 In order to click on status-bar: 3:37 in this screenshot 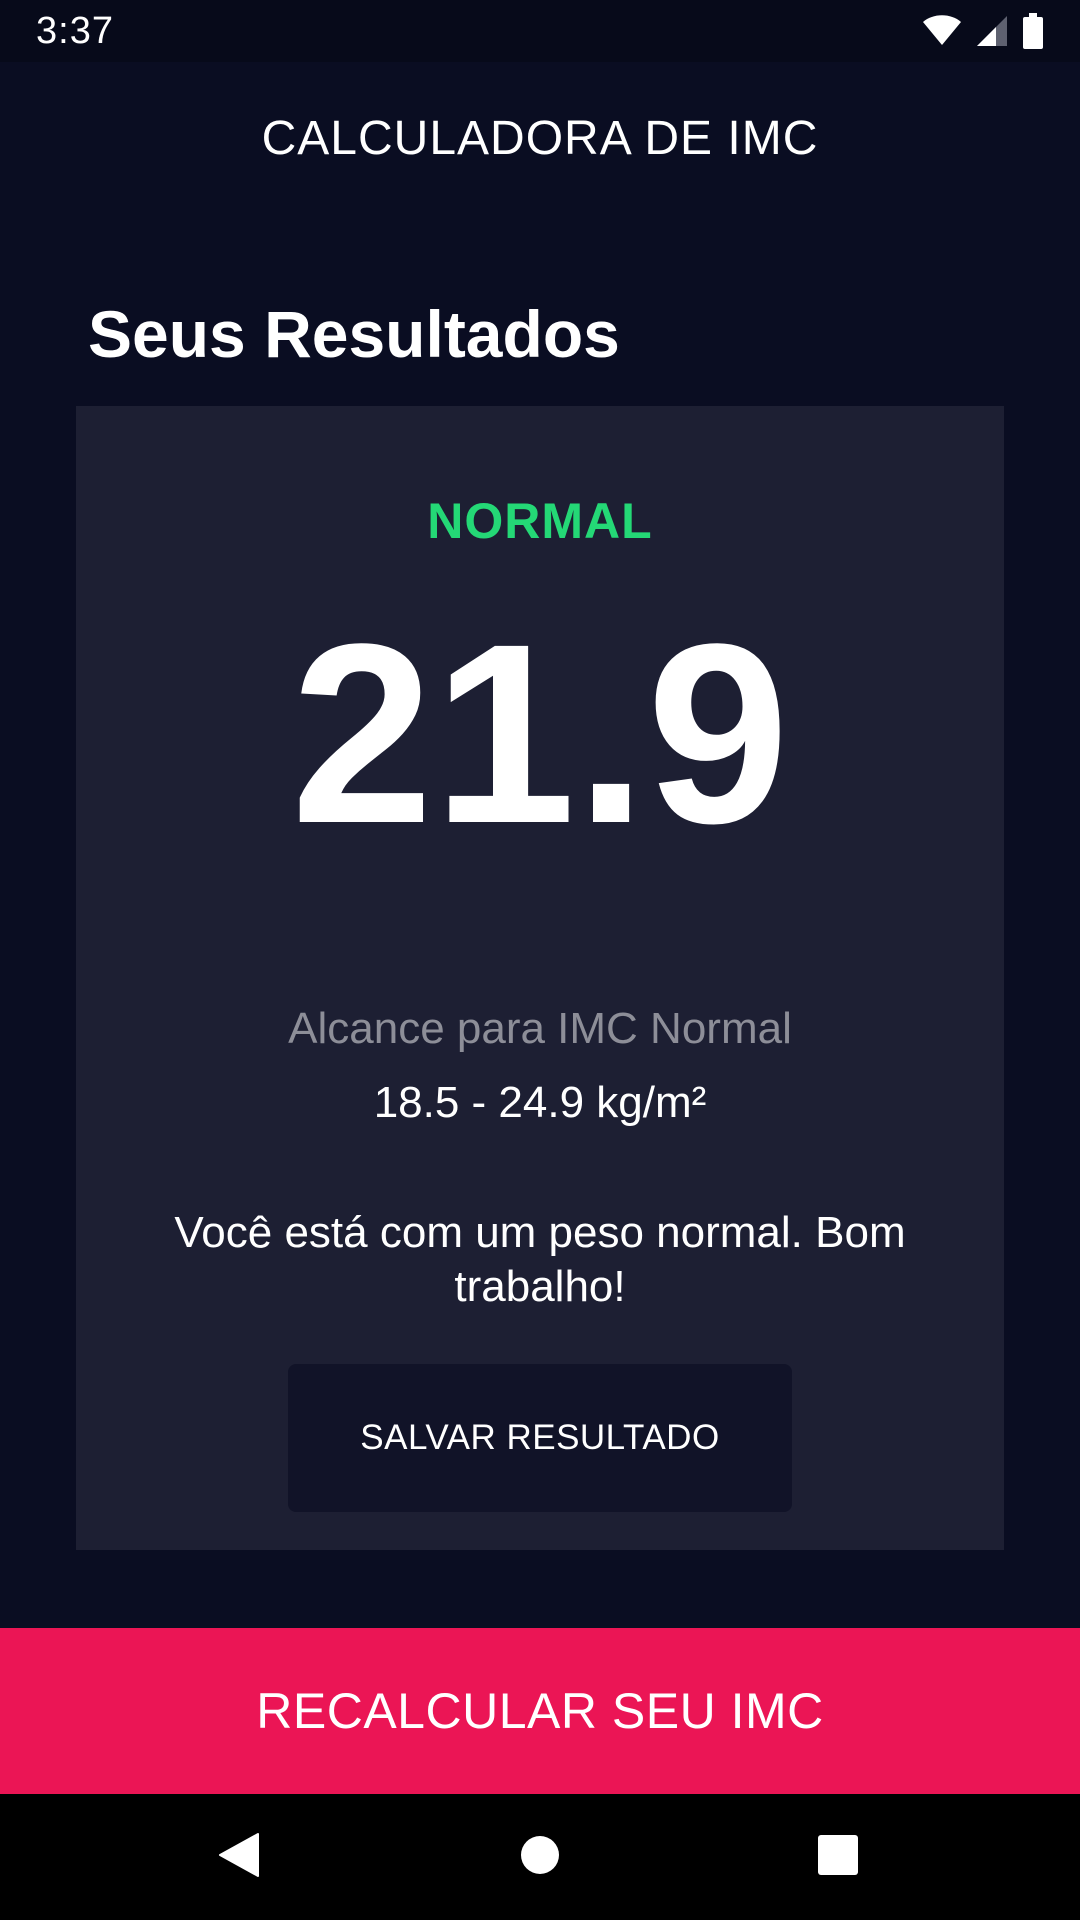, I will do `click(540, 31)`.